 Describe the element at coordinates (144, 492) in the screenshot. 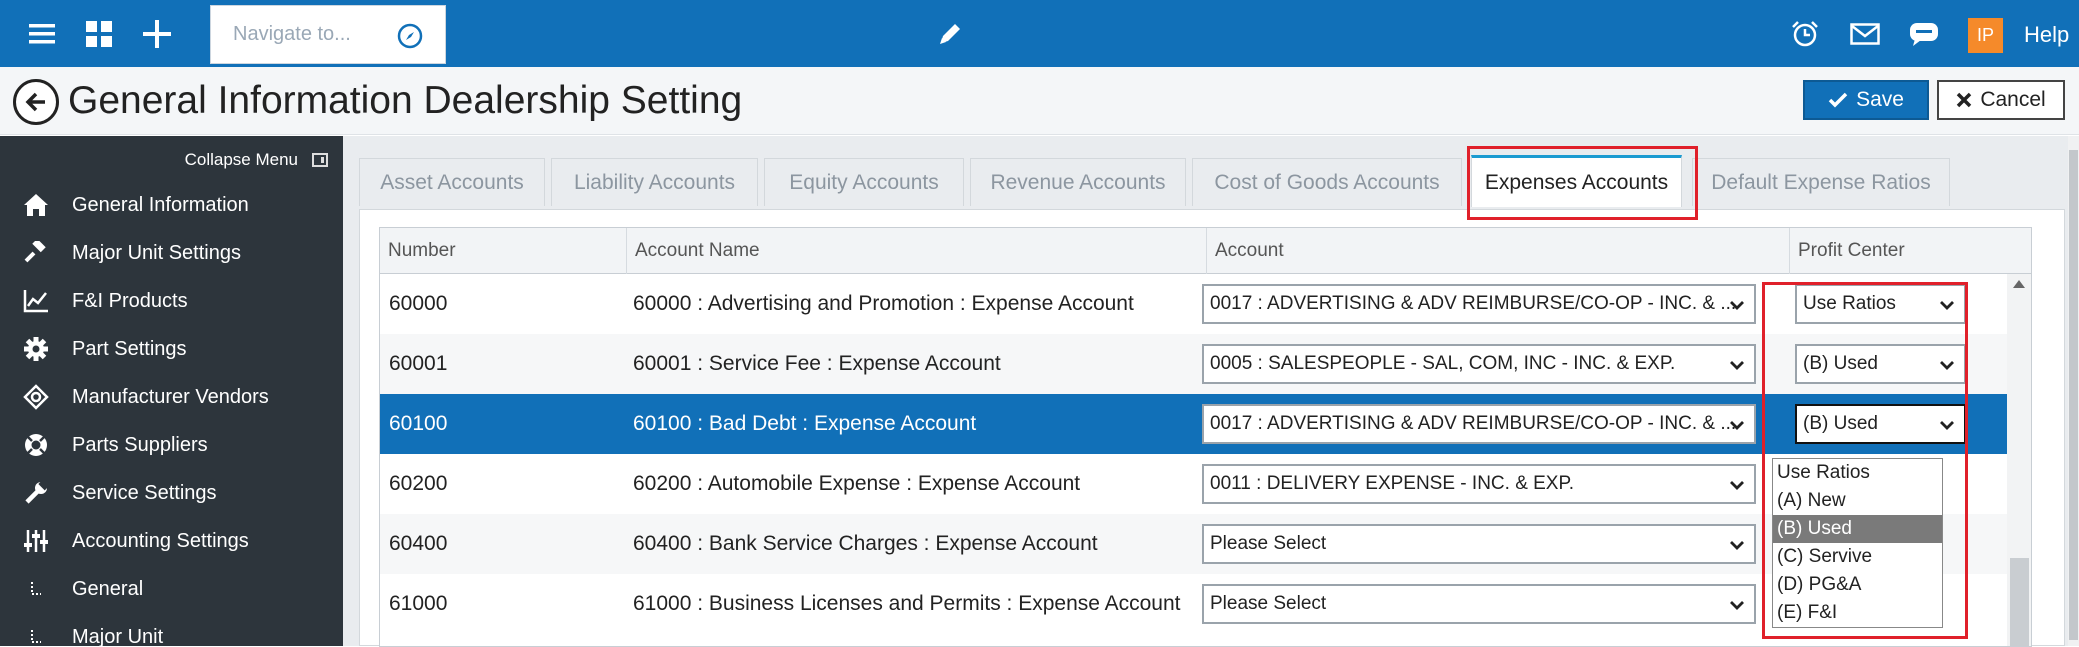

I see `sidebar-item-label: Service Settings` at that location.